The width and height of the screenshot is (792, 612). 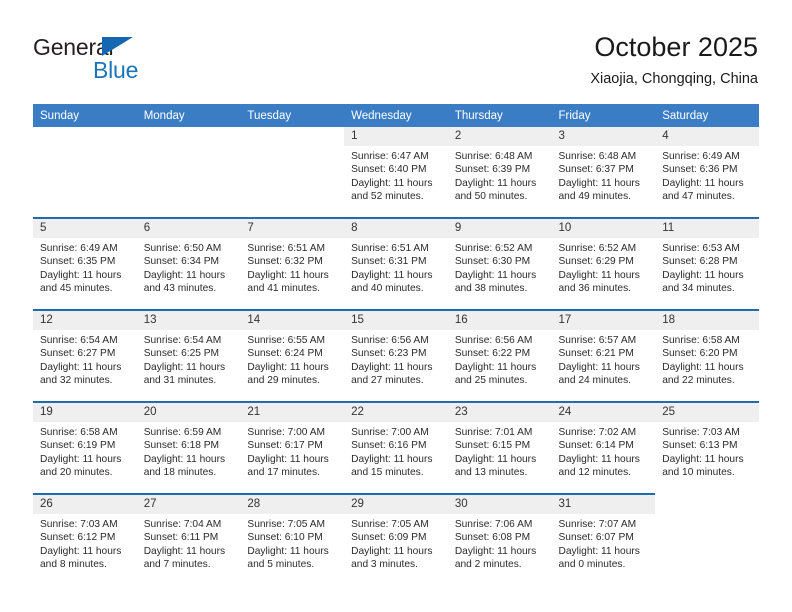 I want to click on daylight-text-line2: and 17 minutes., so click(x=283, y=473).